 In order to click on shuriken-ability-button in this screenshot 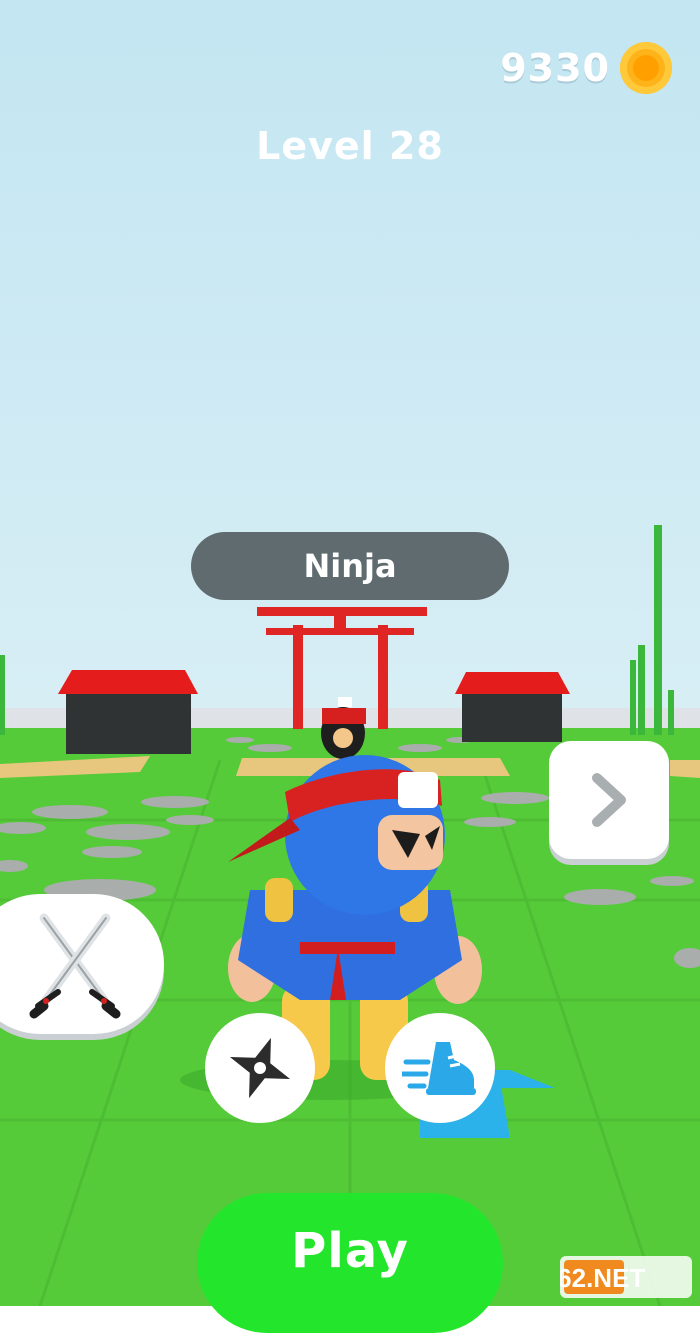, I will do `click(260, 1068)`.